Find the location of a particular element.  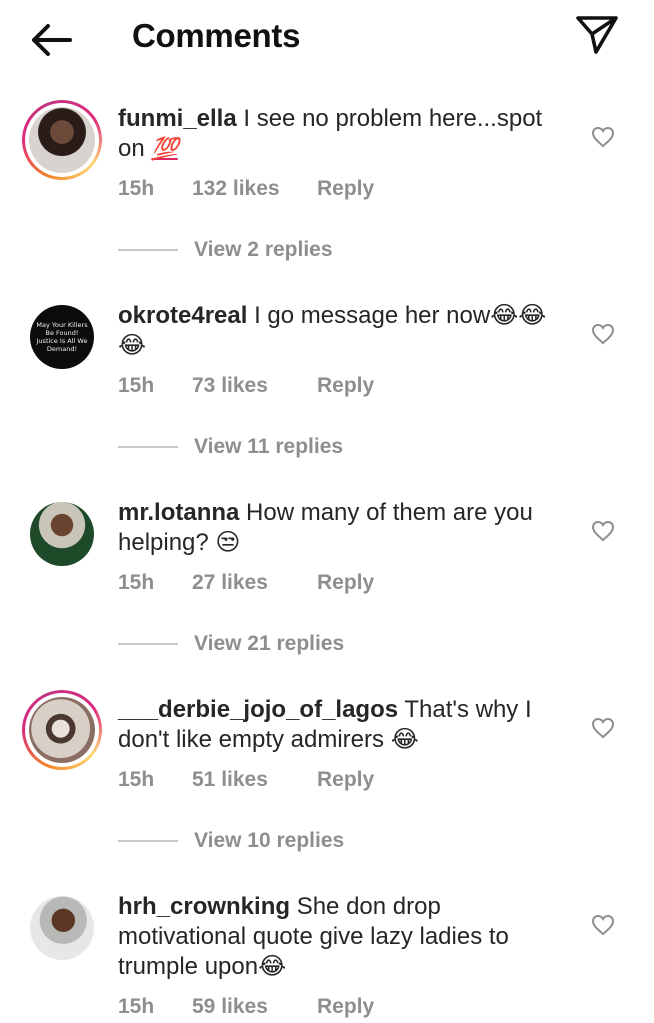

comment-likes: 27 likes is located at coordinates (254, 583).